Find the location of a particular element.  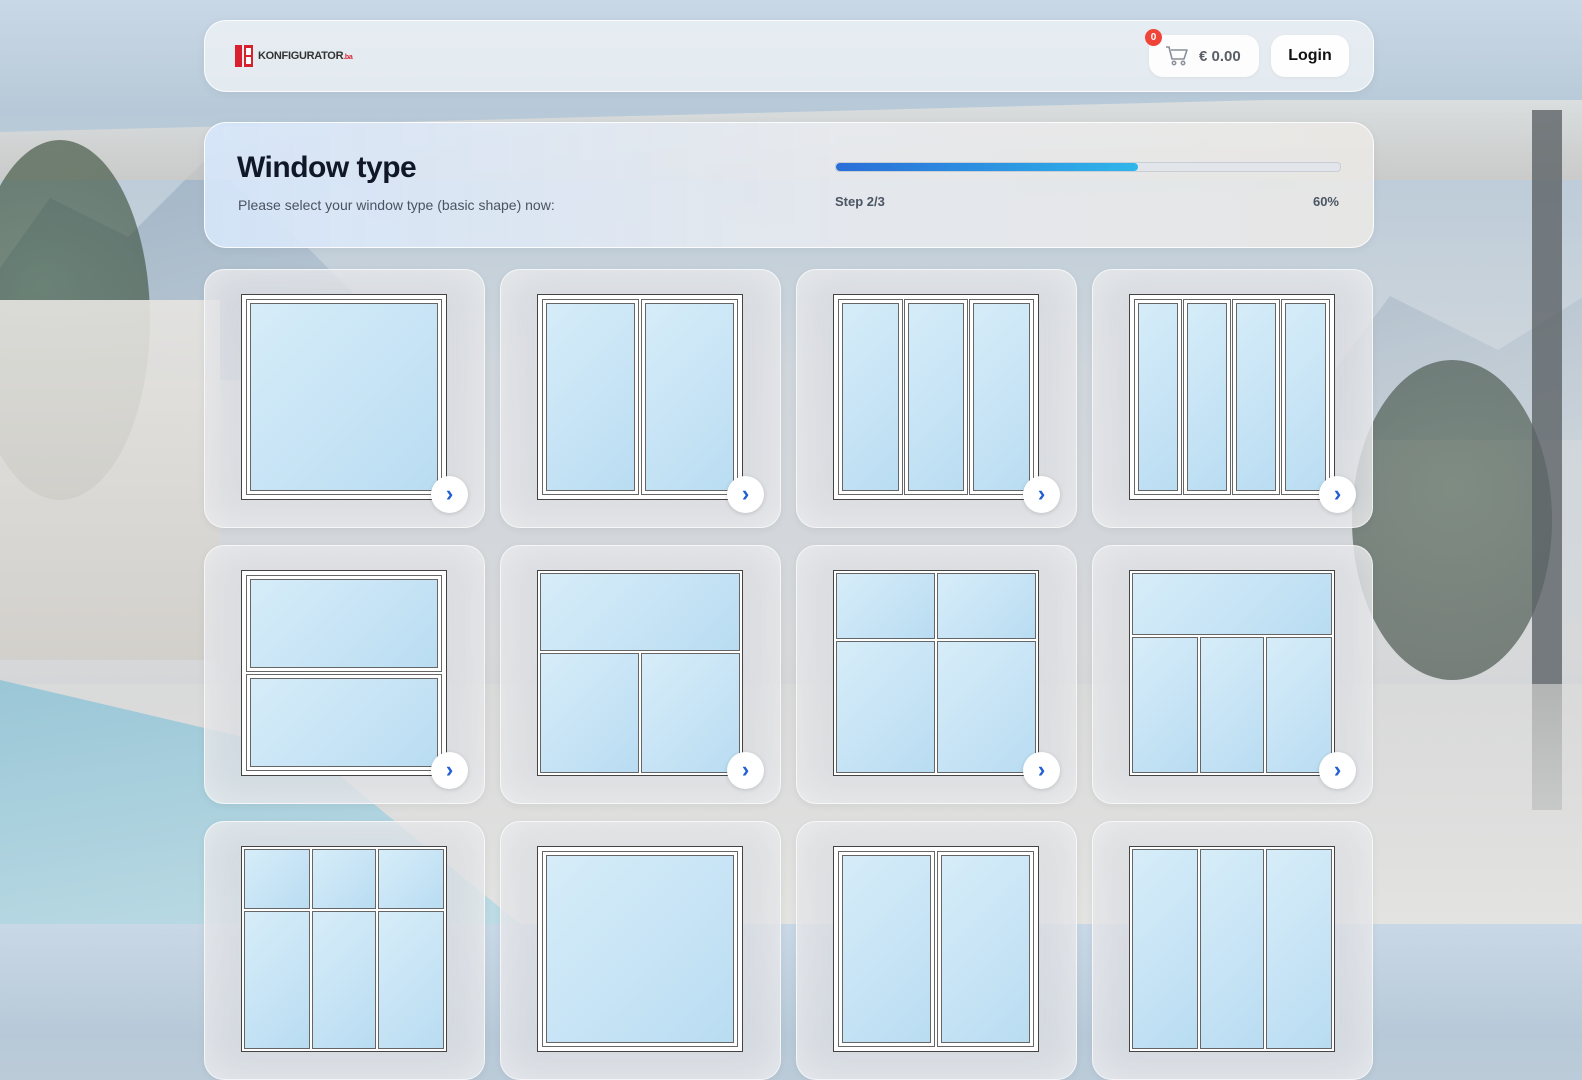

window-type-tile-two-partial is located at coordinates (936, 950).